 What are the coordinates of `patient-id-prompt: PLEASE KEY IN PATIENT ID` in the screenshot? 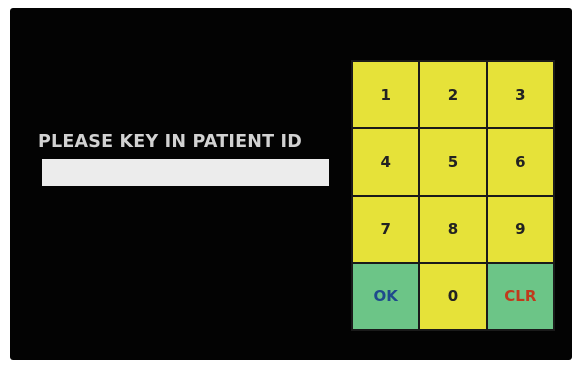 It's located at (170, 142).